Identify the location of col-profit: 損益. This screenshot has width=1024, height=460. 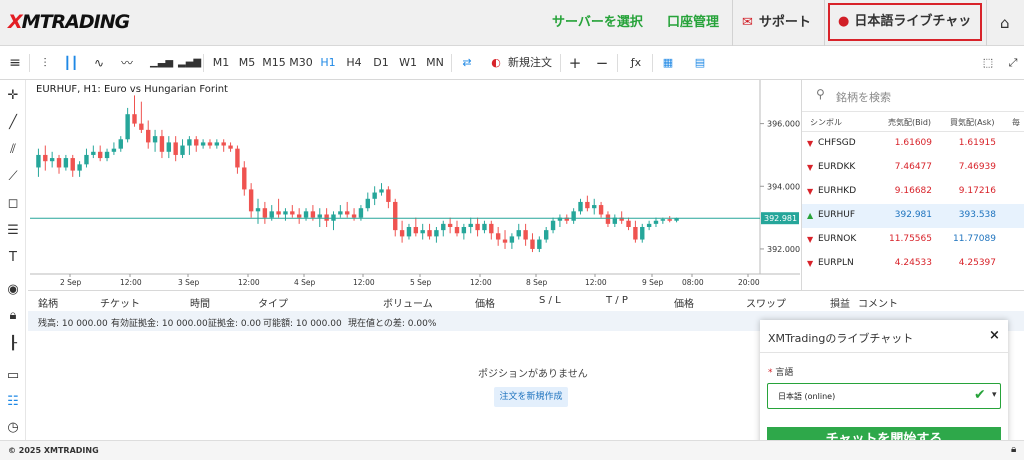
(840, 304).